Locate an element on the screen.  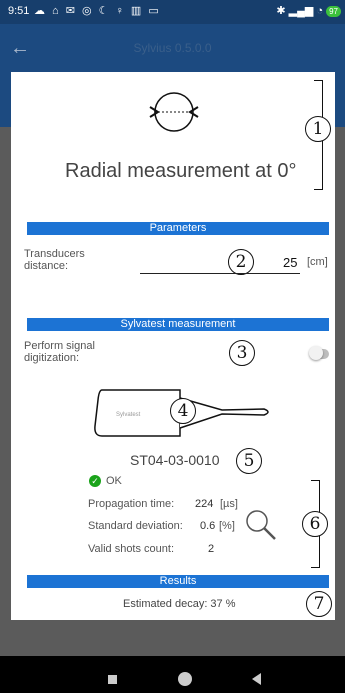
parameters-section-header: Parameters is located at coordinates (178, 228).